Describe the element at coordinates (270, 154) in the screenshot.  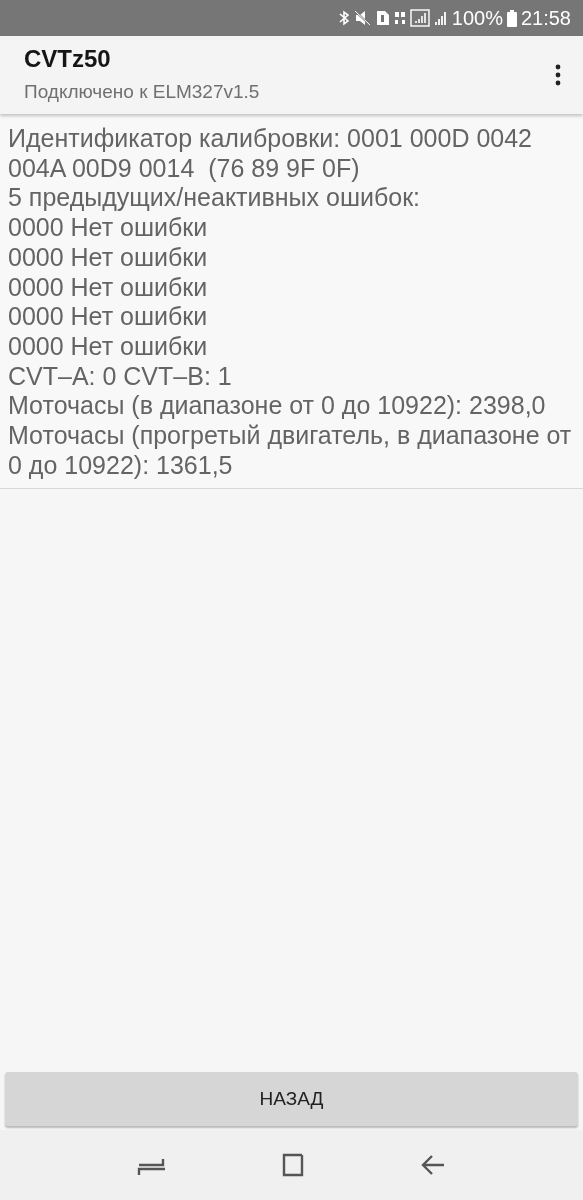
I see `report-line: Идентификатор калибровки: 0001 000D 0042 004A 00D9 0014 (76 89 9F 0F)` at that location.